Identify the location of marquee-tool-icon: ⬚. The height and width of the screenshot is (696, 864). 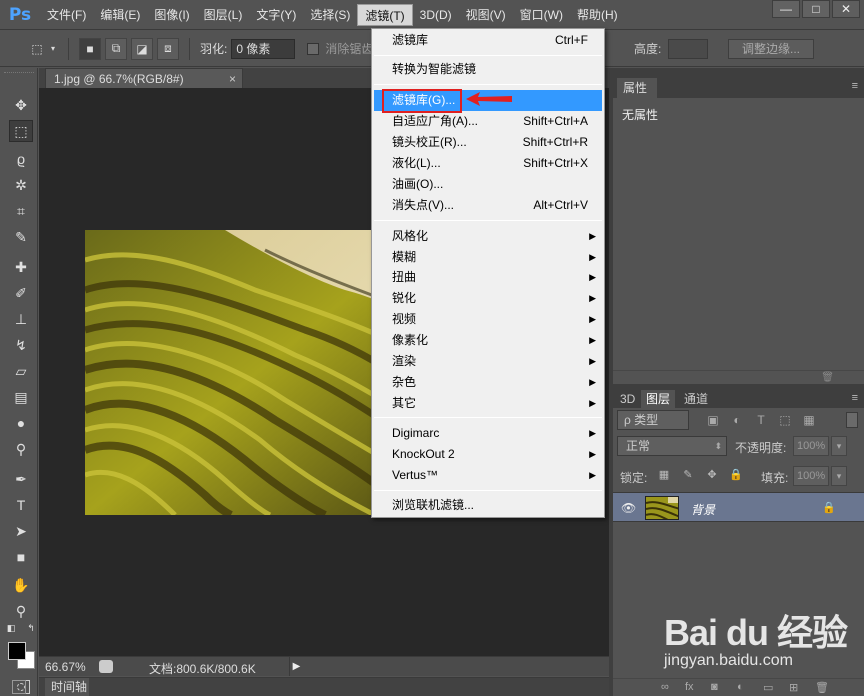
(21, 131).